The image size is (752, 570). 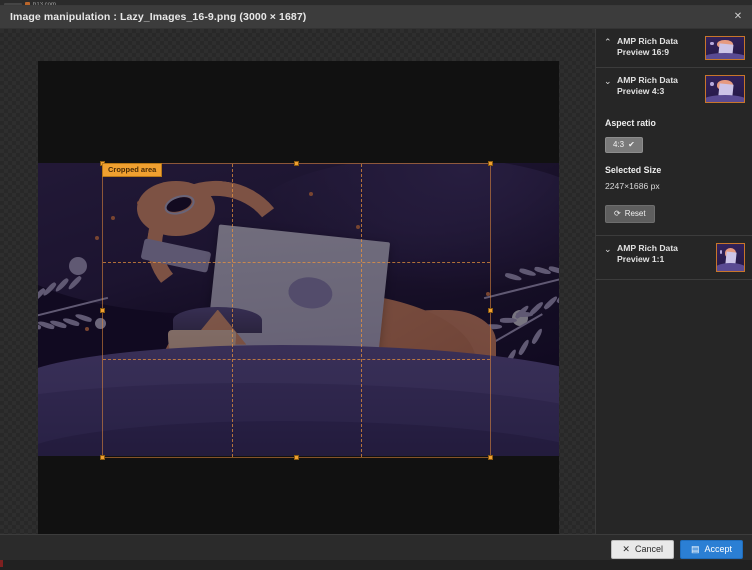 I want to click on panel-title-1-1: AMP Rich Data Preview 1:1, so click(x=647, y=253).